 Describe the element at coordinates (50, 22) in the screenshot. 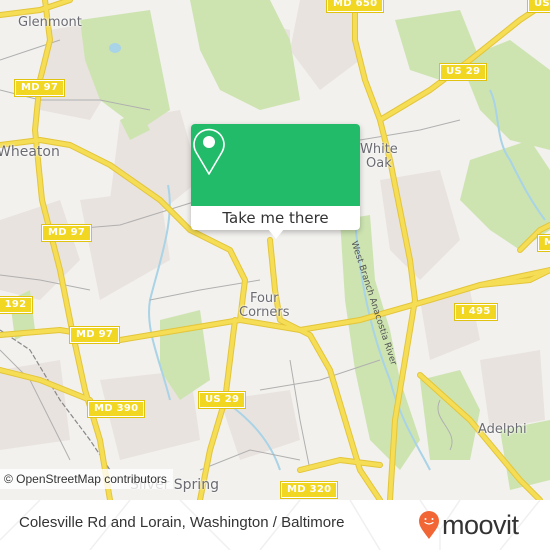

I see `place-label-glenmont: Glenmont` at that location.